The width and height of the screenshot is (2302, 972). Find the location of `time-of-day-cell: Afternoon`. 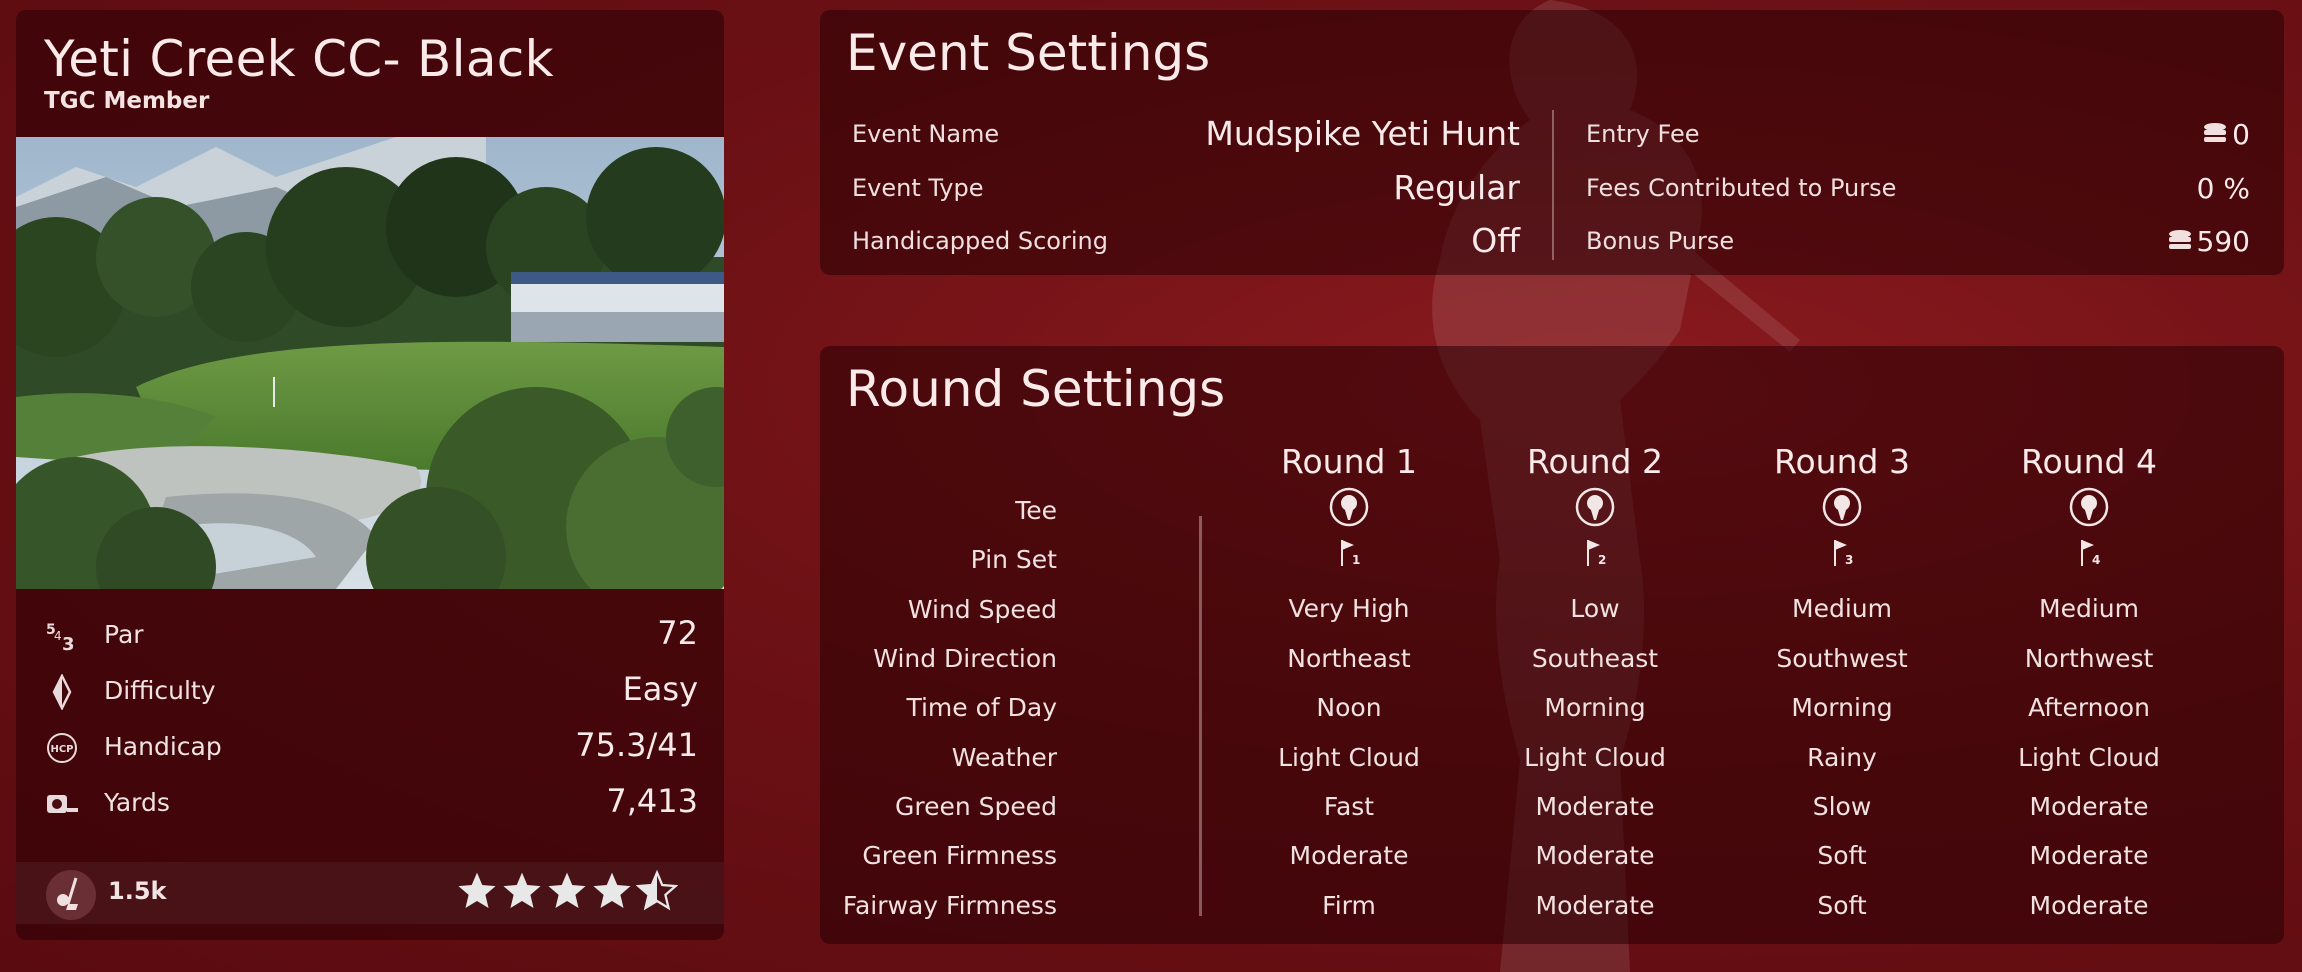

time-of-day-cell: Afternoon is located at coordinates (2089, 707).